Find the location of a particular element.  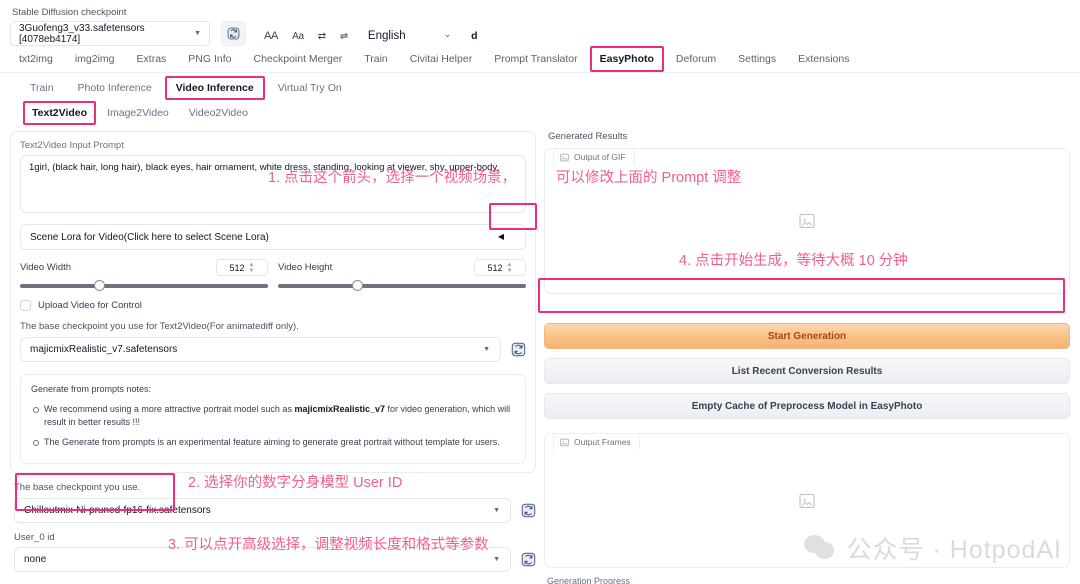

stepper-arrows-icon: ▲ ▼ is located at coordinates (251, 267).